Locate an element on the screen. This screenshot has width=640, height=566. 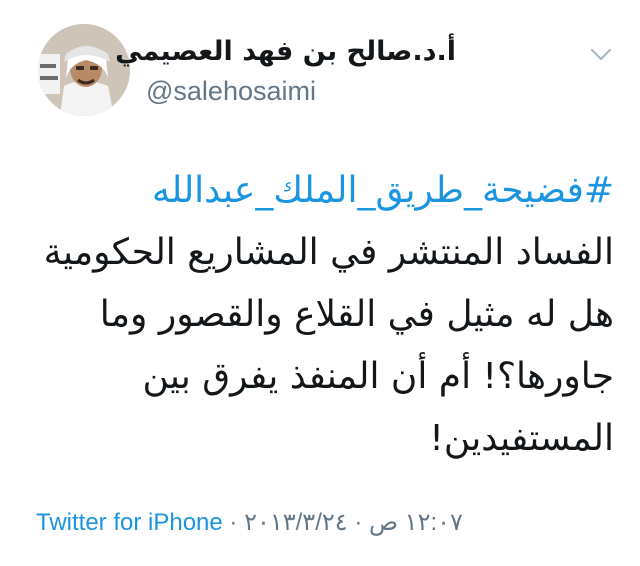
tweet-line: هل له مثيل في القلاع والقصور وما is located at coordinates (356, 314).